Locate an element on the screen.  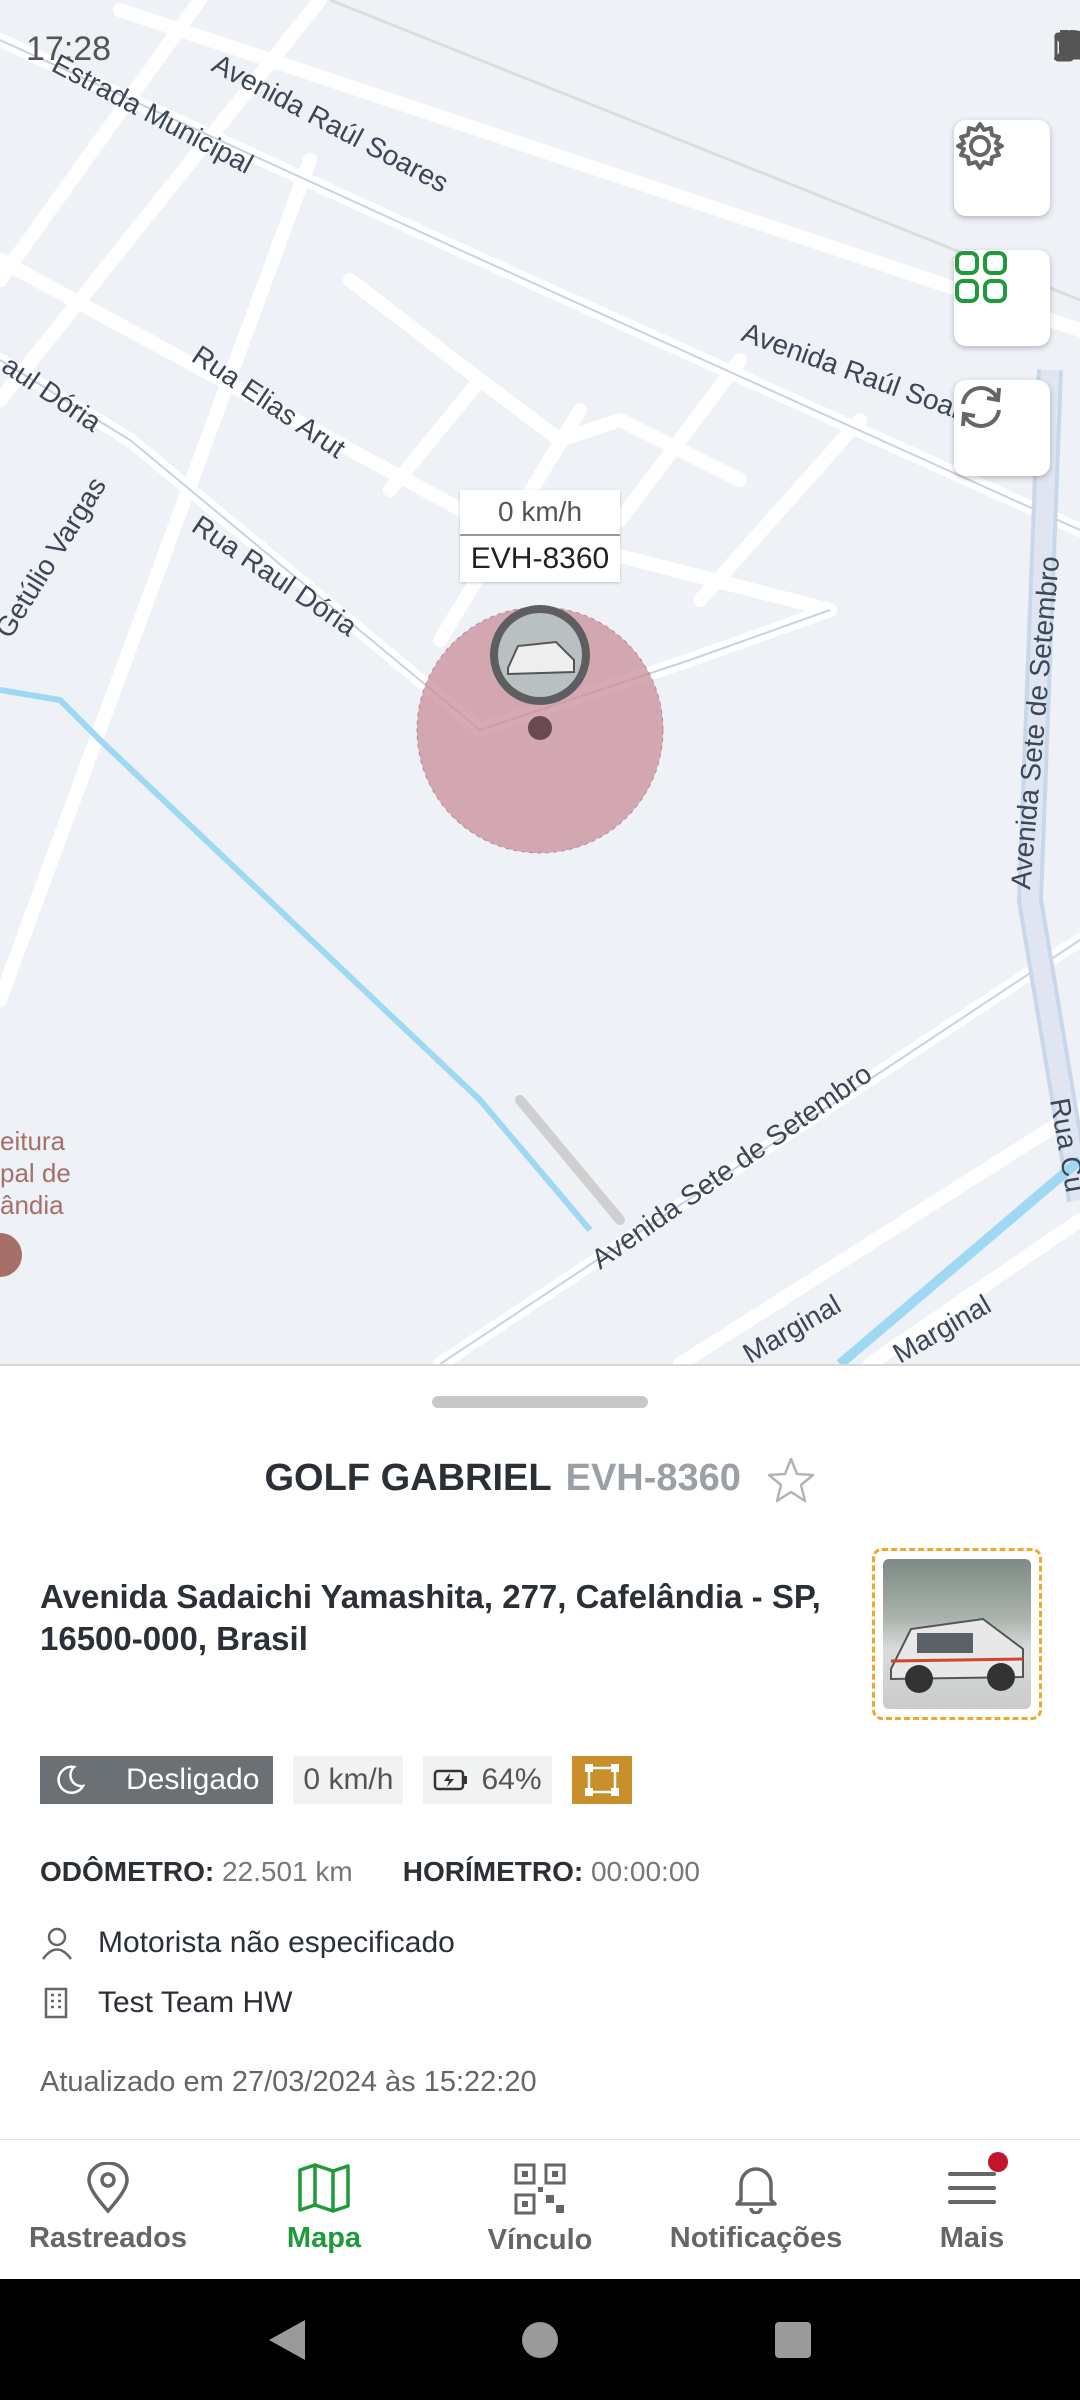
bell-icon is located at coordinates (756, 2190).